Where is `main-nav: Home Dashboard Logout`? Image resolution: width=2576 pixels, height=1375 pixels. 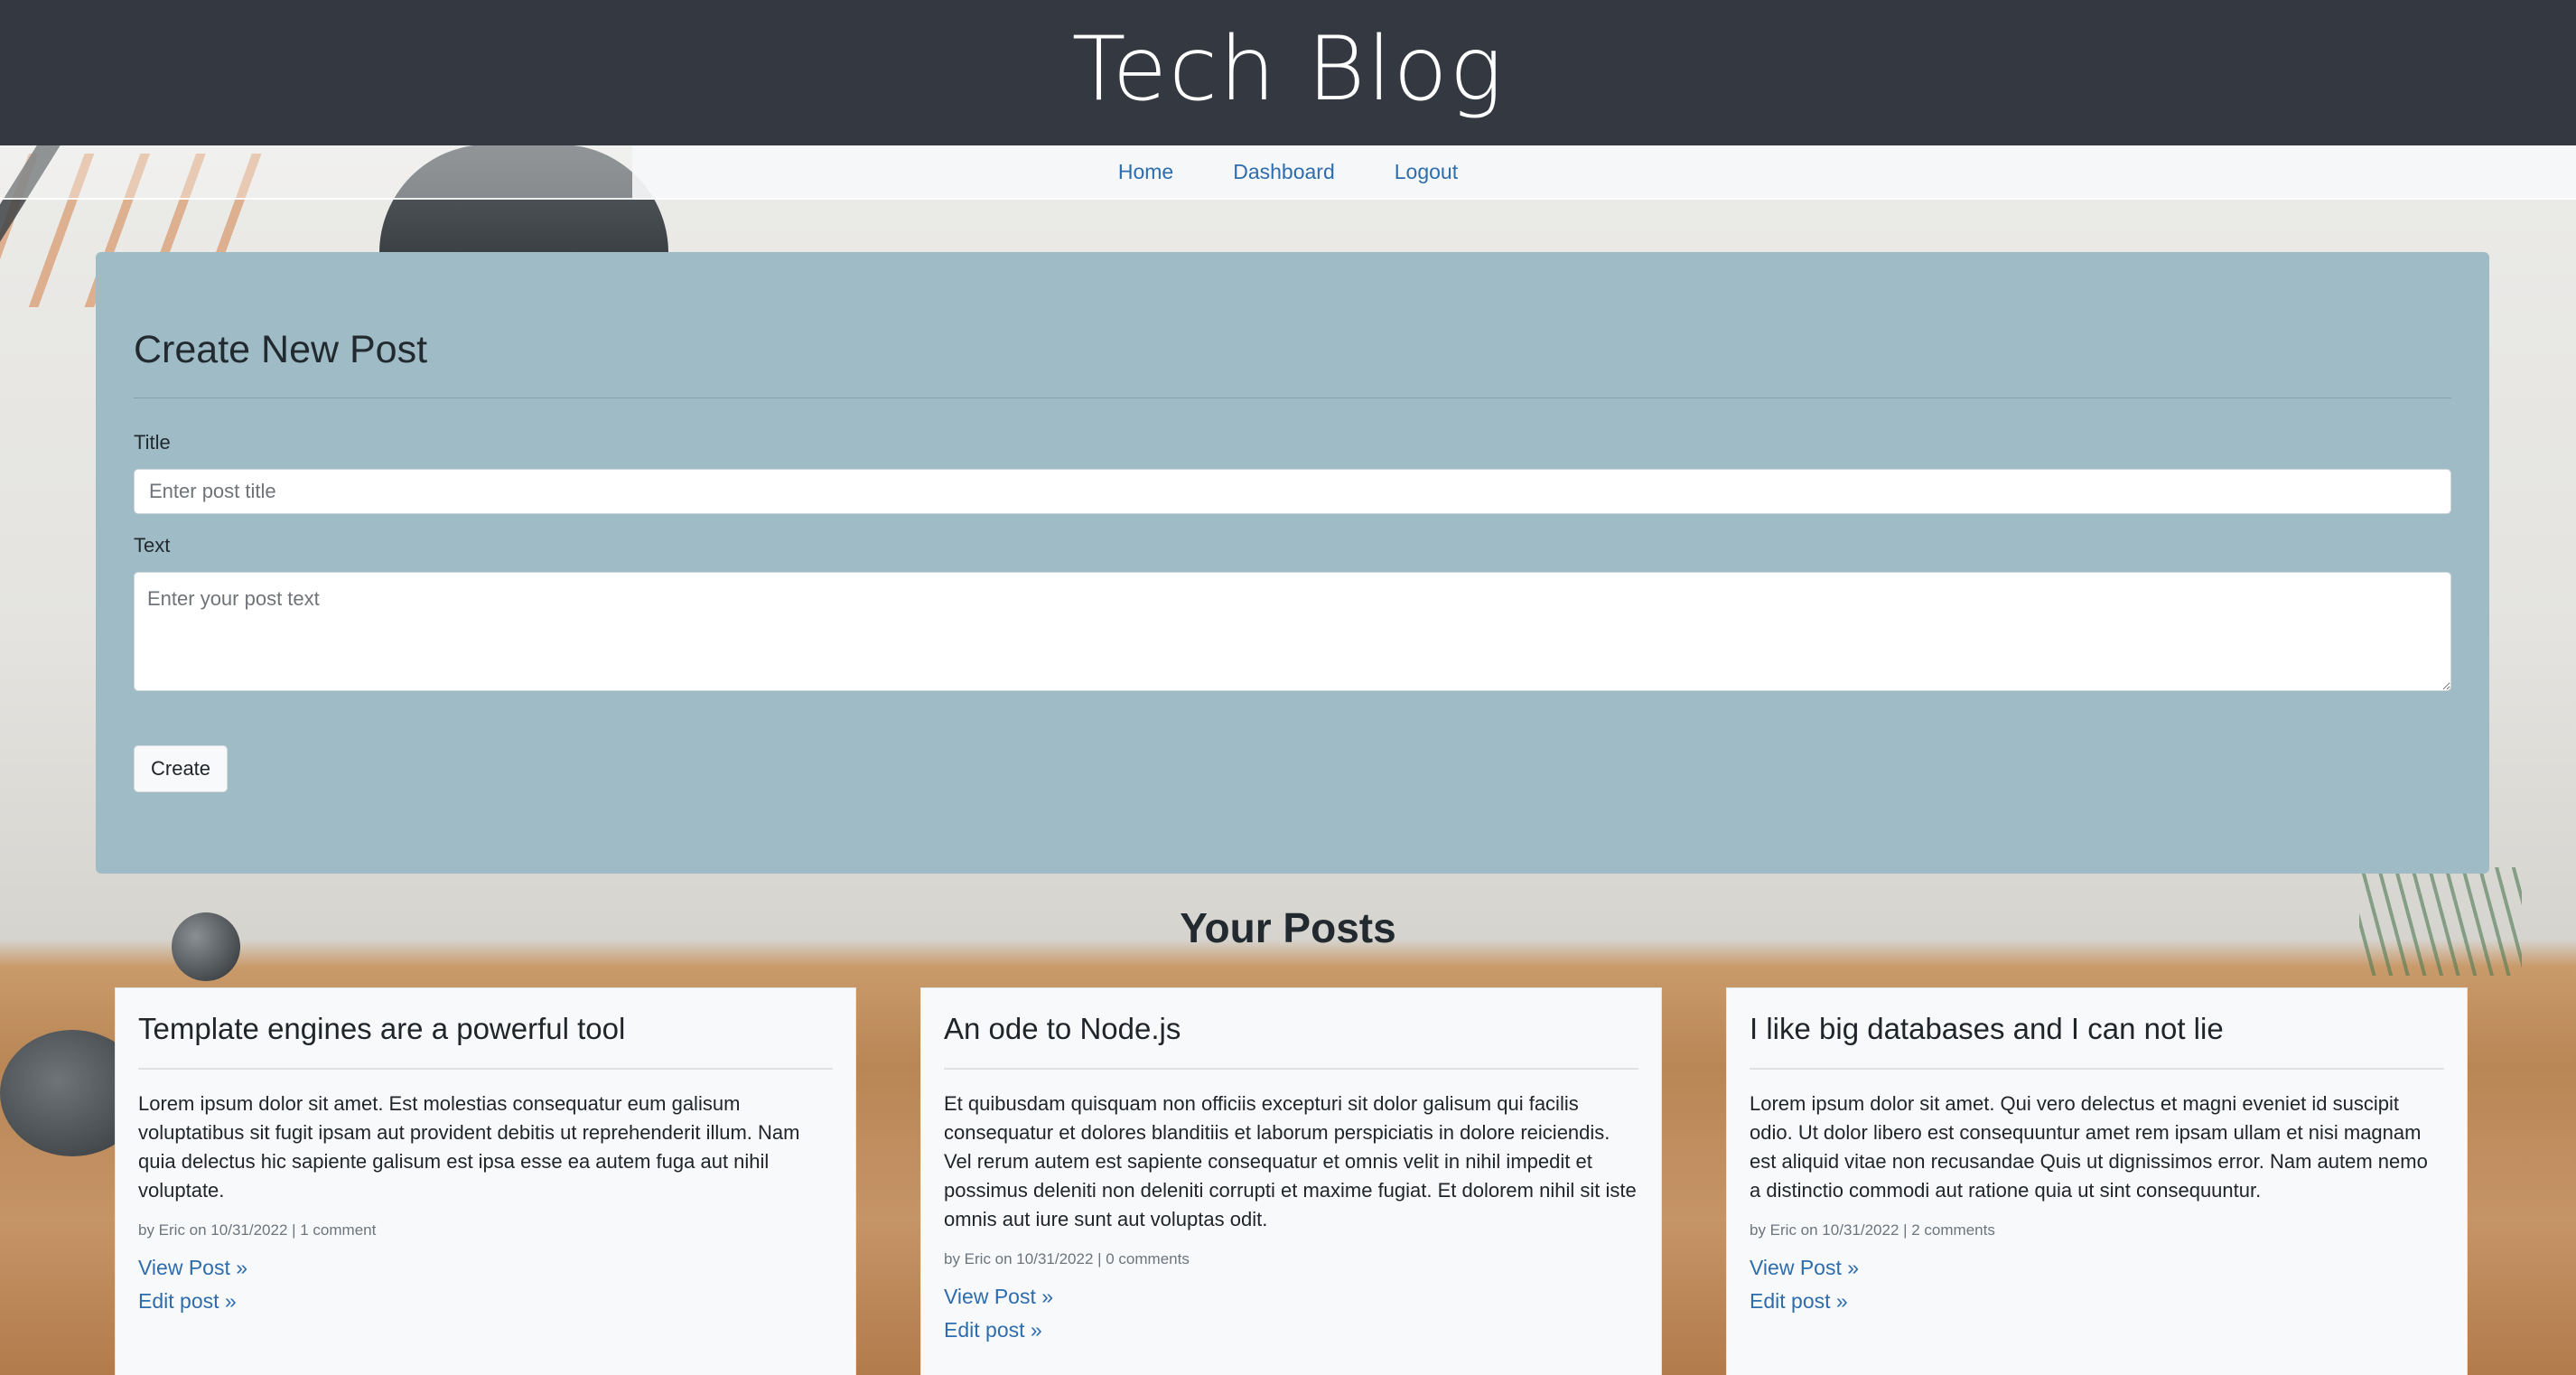
main-nav: Home Dashboard Logout is located at coordinates (1288, 172).